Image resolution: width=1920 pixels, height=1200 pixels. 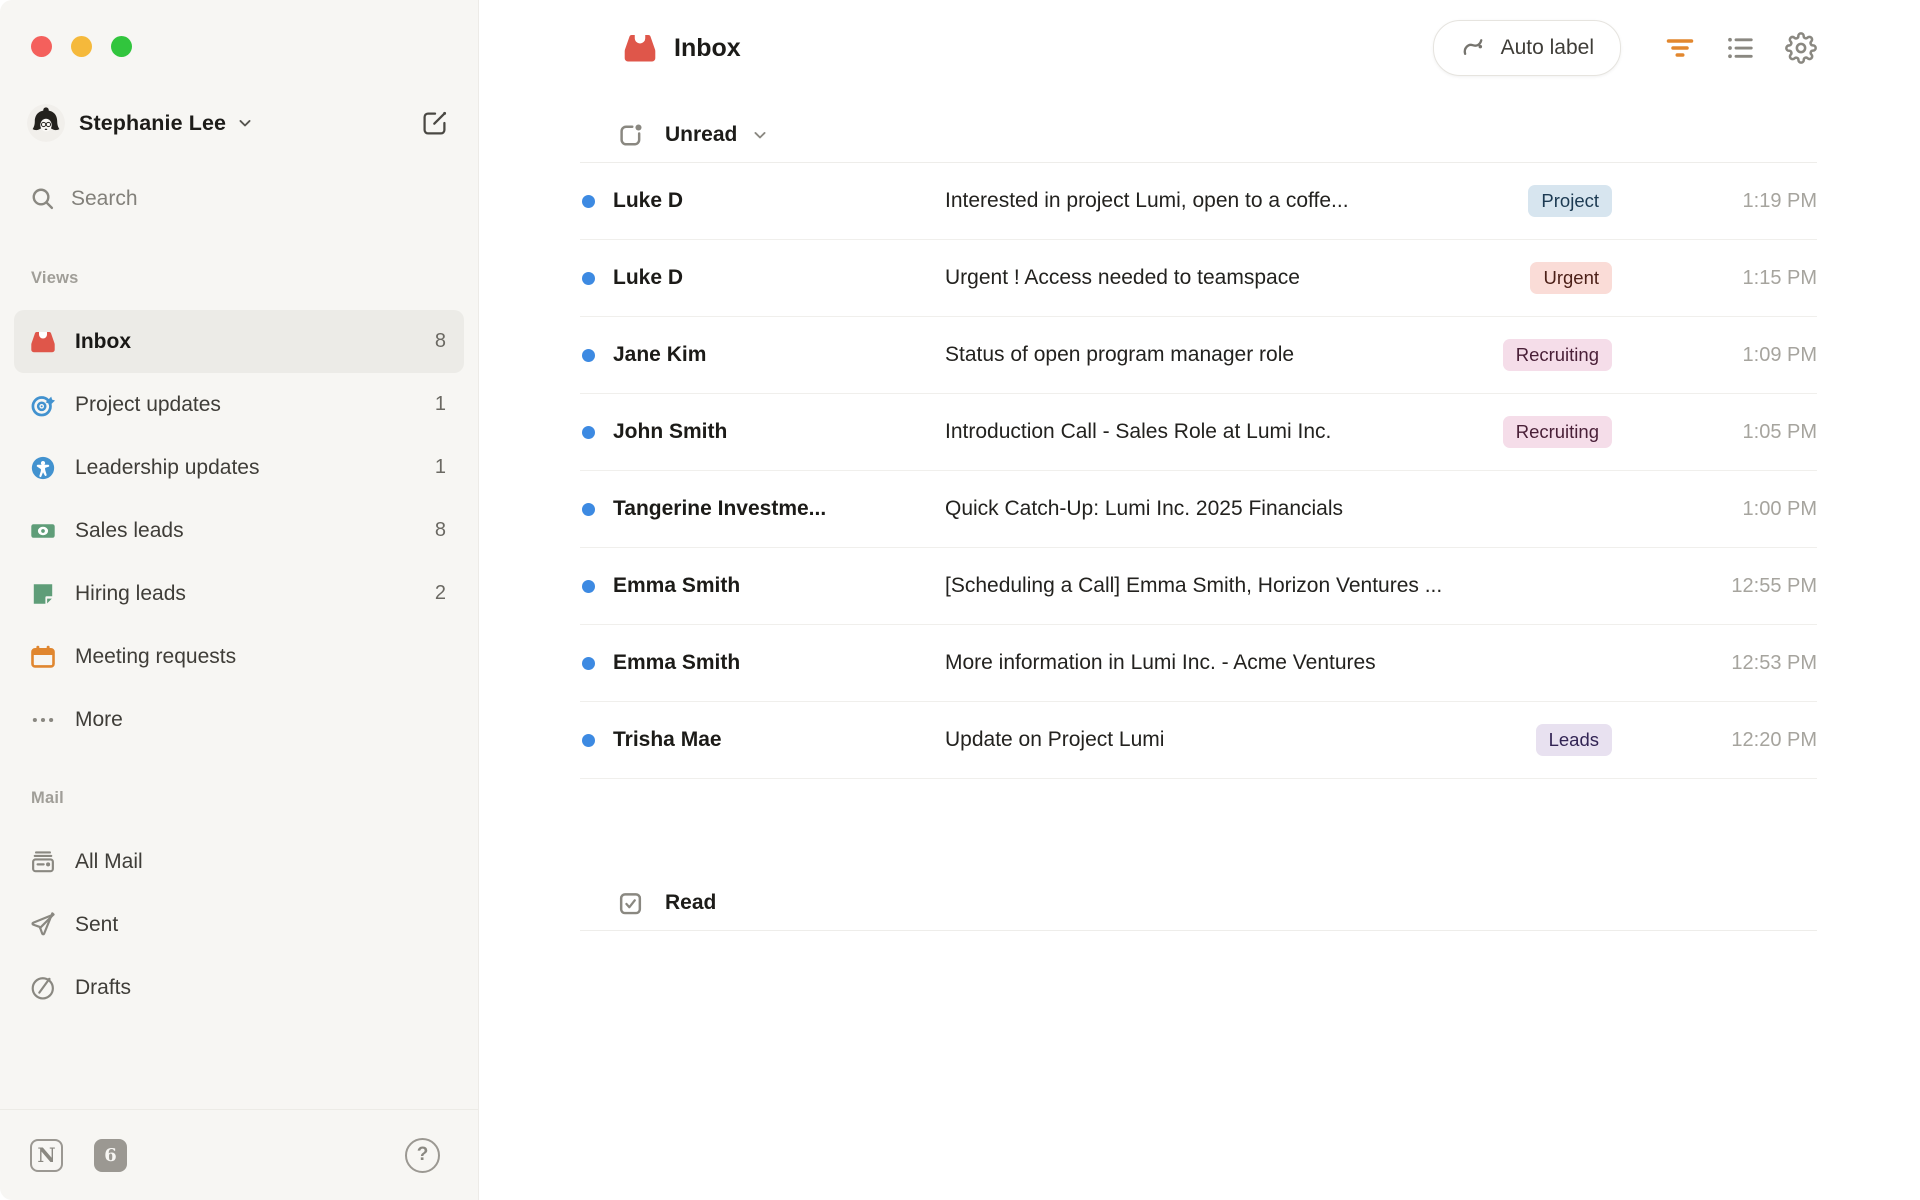 I want to click on sidebar-item-sales-leads: Sales leads 8, so click(x=239, y=530).